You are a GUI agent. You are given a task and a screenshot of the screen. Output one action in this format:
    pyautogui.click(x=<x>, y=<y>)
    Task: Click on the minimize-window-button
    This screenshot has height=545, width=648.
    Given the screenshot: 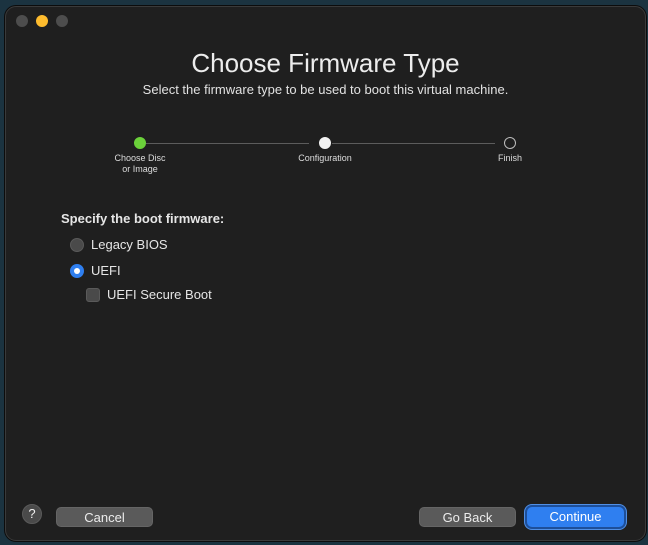 What is the action you would take?
    pyautogui.click(x=42, y=21)
    